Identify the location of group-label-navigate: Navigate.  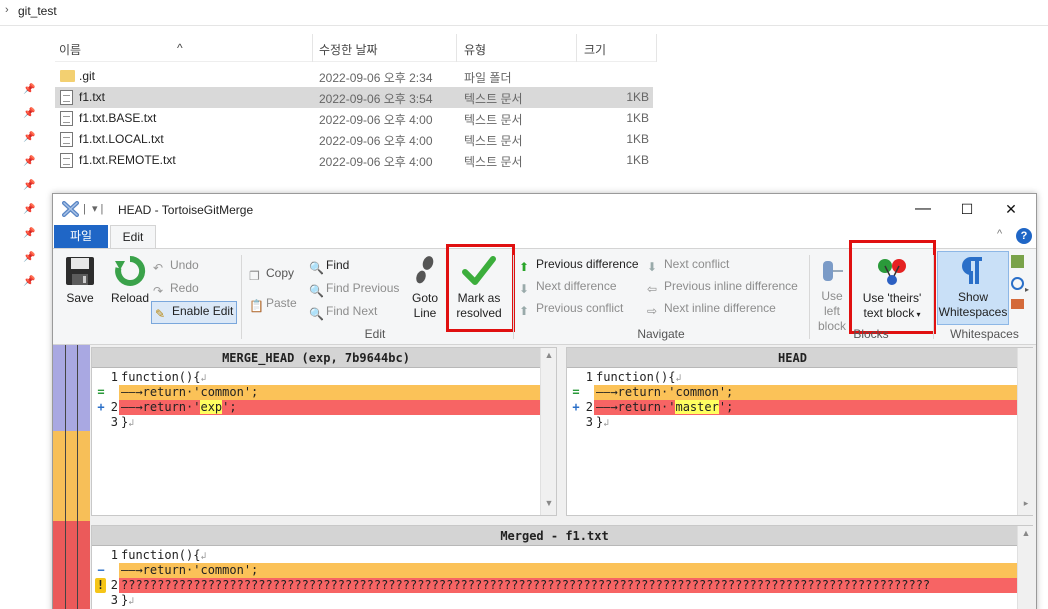
(661, 334).